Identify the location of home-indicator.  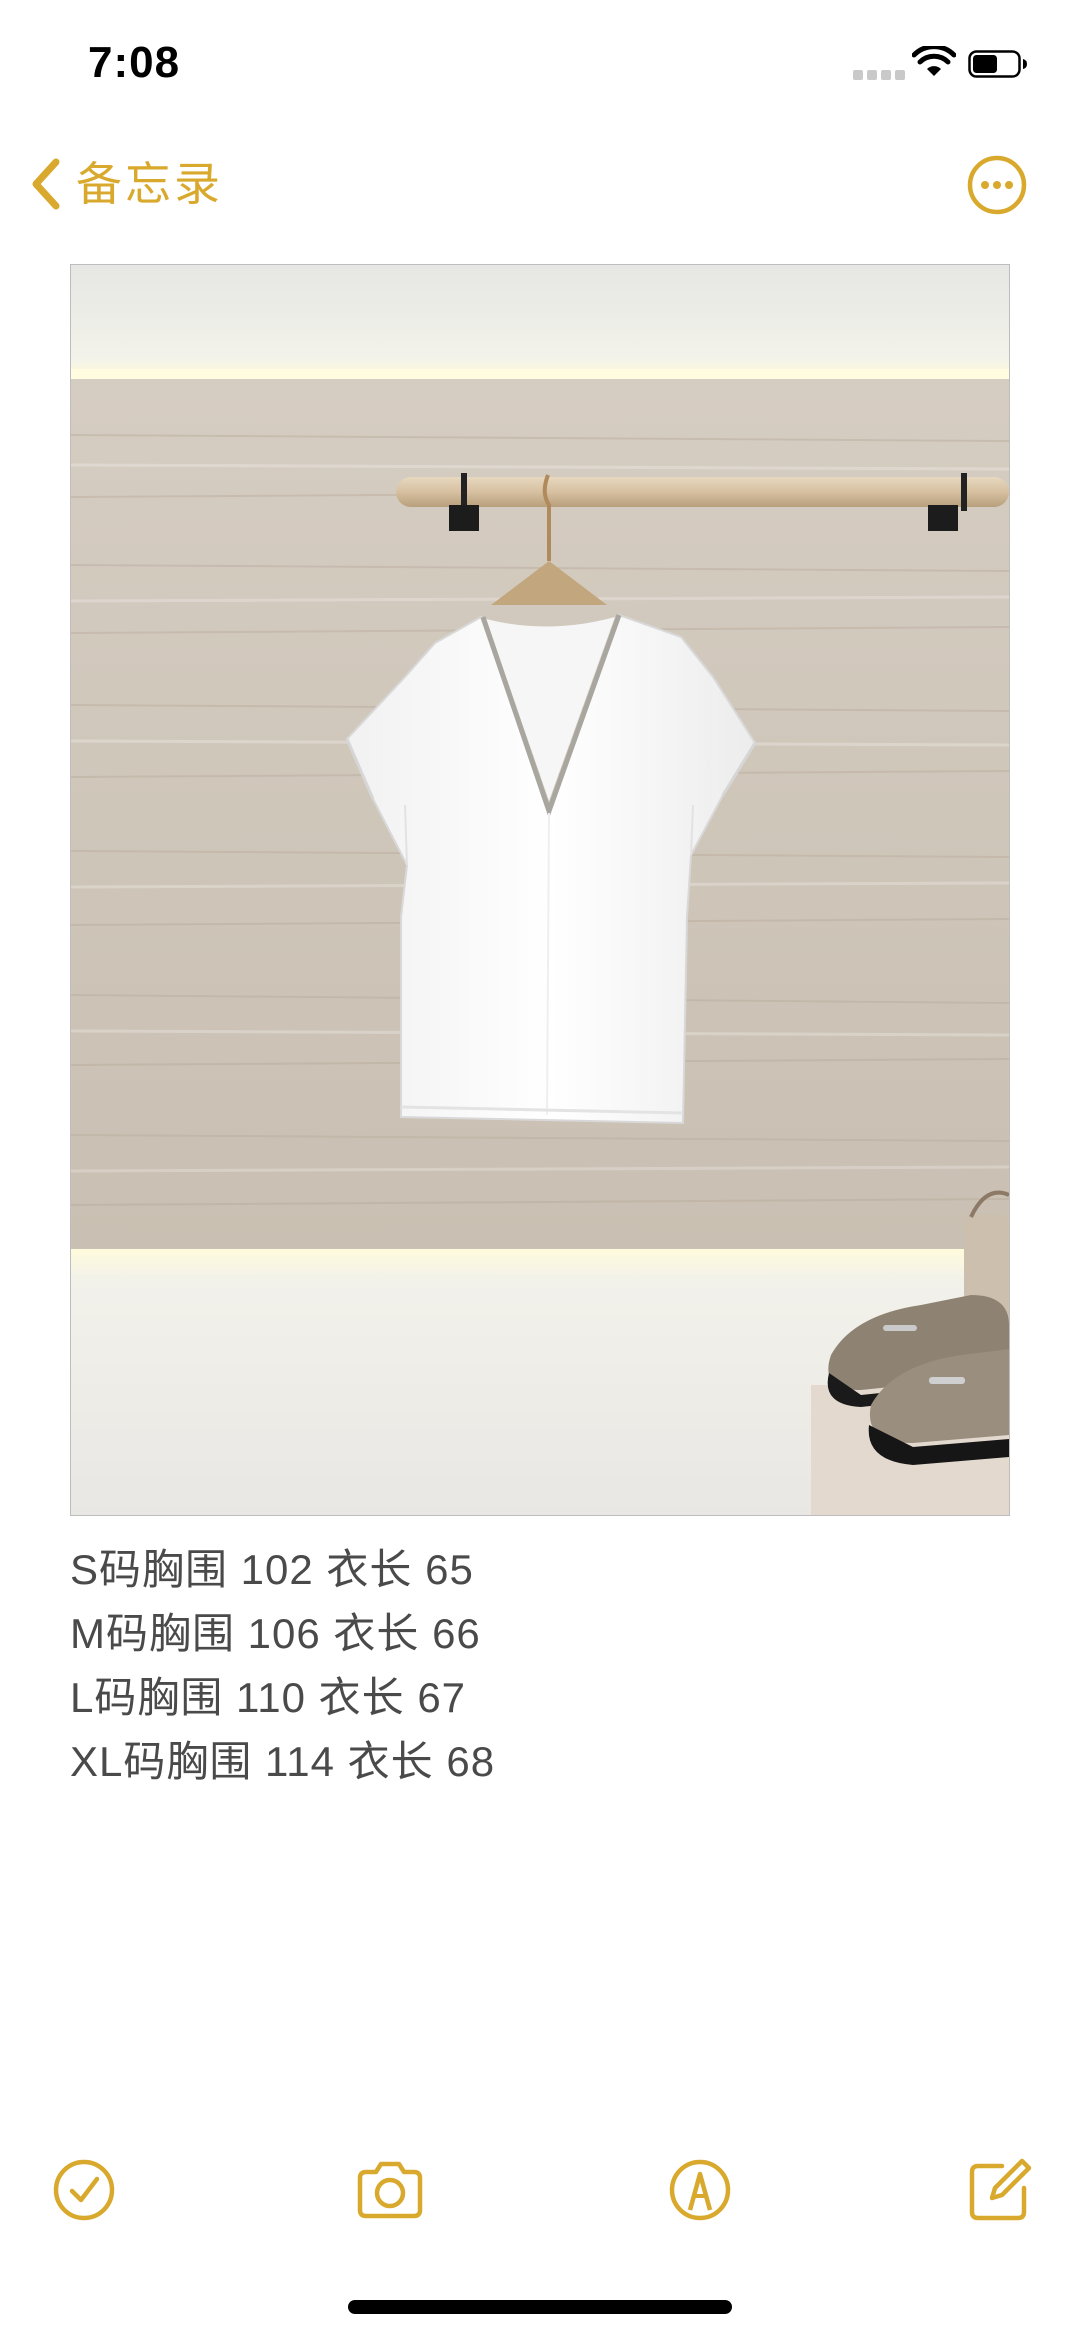
(540, 2307).